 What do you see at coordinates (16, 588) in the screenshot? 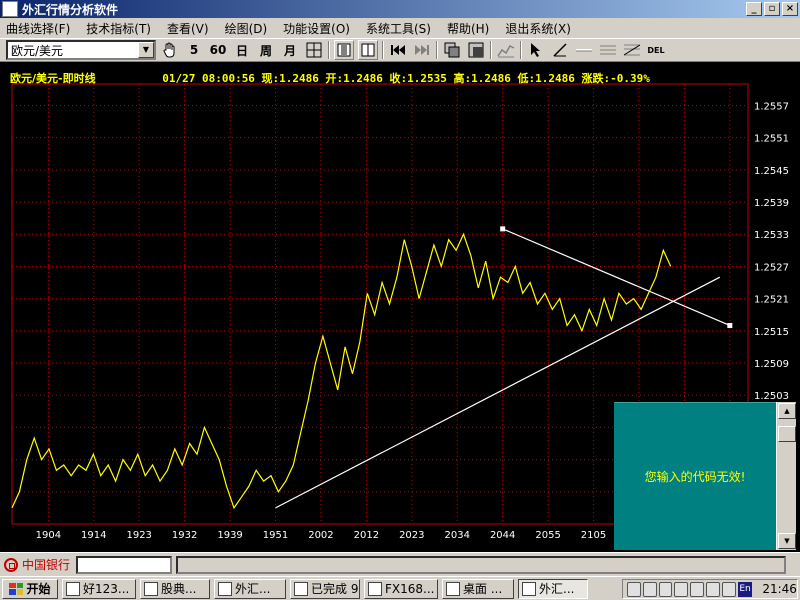
I see `windows-logo-icon` at bounding box center [16, 588].